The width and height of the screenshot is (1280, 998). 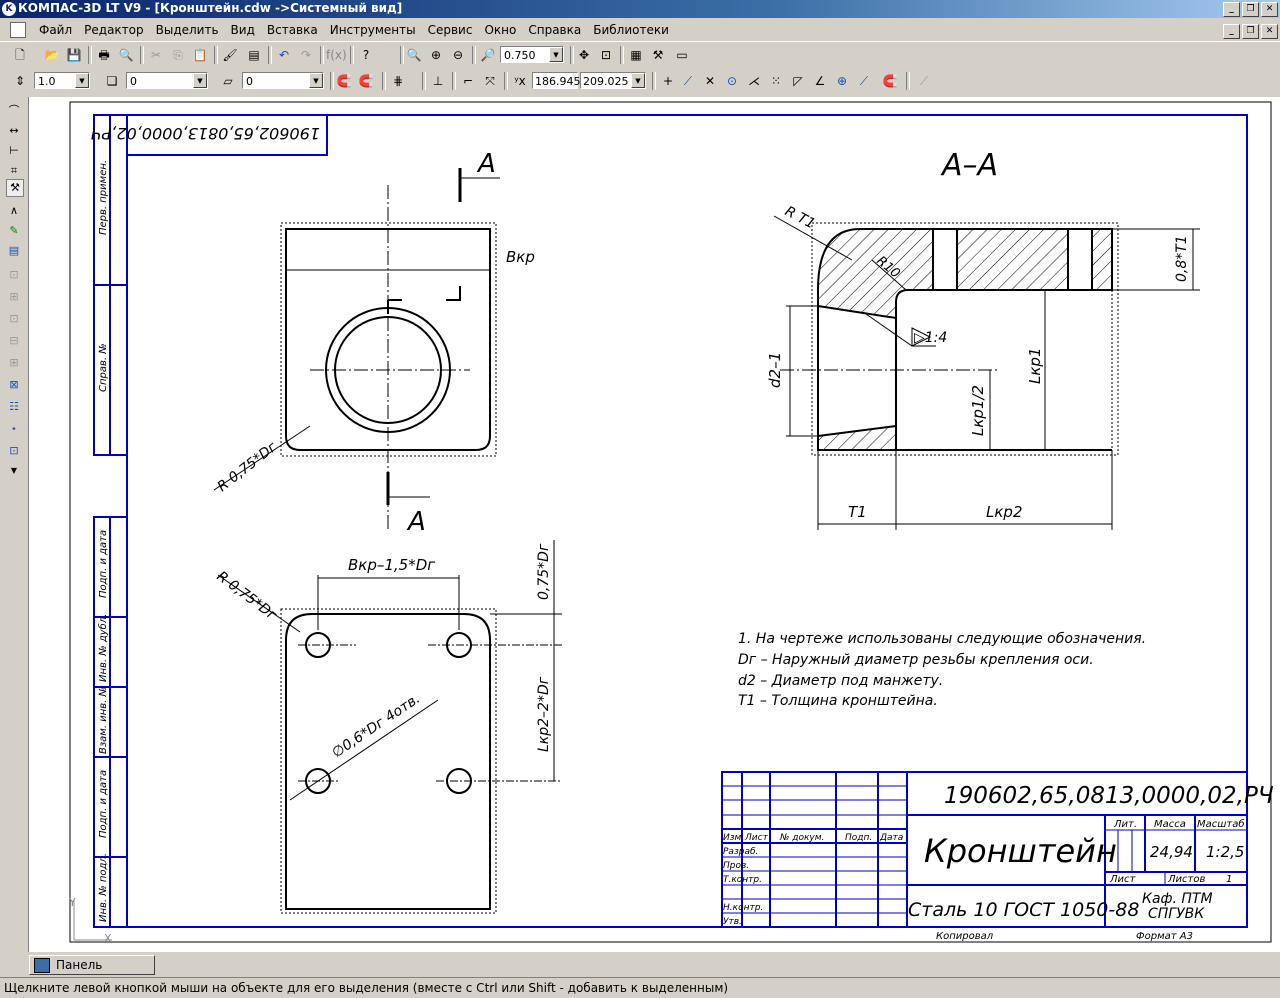 What do you see at coordinates (104, 55) in the screenshot?
I see `print-icon: 🖶` at bounding box center [104, 55].